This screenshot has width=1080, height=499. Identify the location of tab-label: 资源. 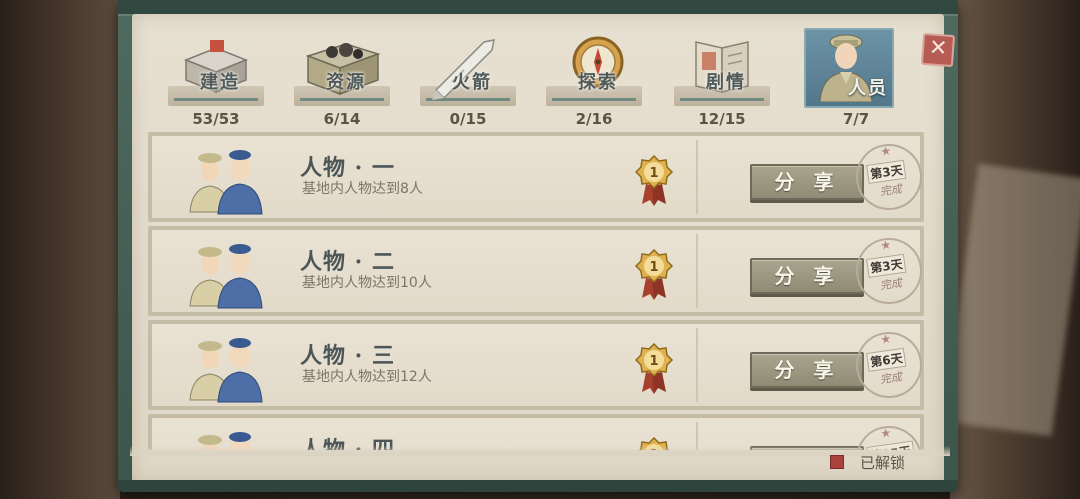
(346, 82).